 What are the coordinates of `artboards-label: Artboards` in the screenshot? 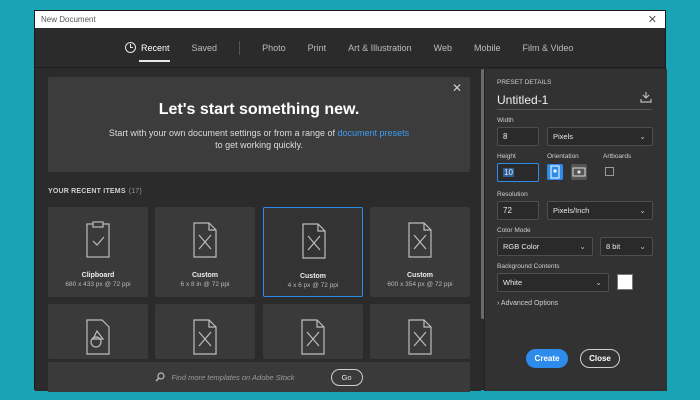 It's located at (617, 156).